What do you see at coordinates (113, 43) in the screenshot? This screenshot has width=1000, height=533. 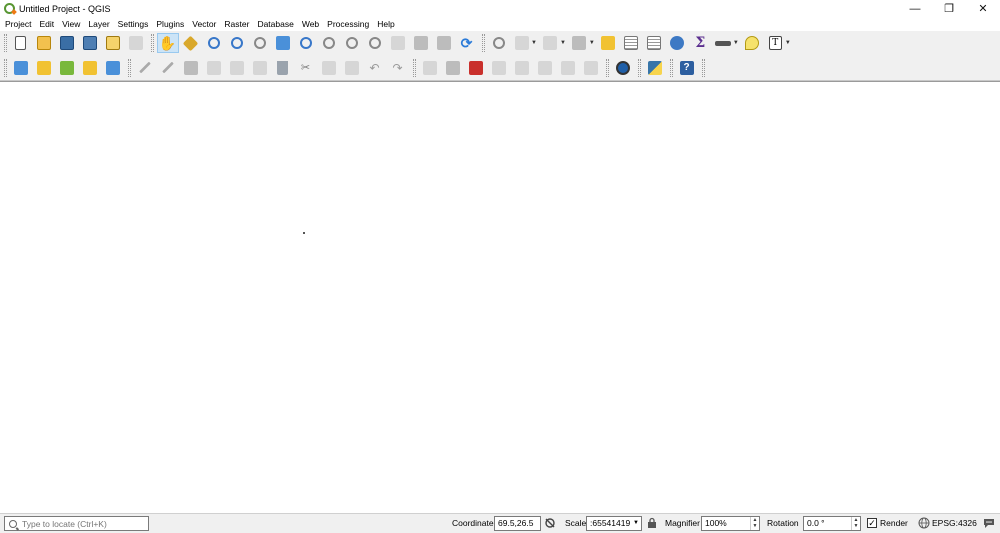 I see `print-layout-button` at bounding box center [113, 43].